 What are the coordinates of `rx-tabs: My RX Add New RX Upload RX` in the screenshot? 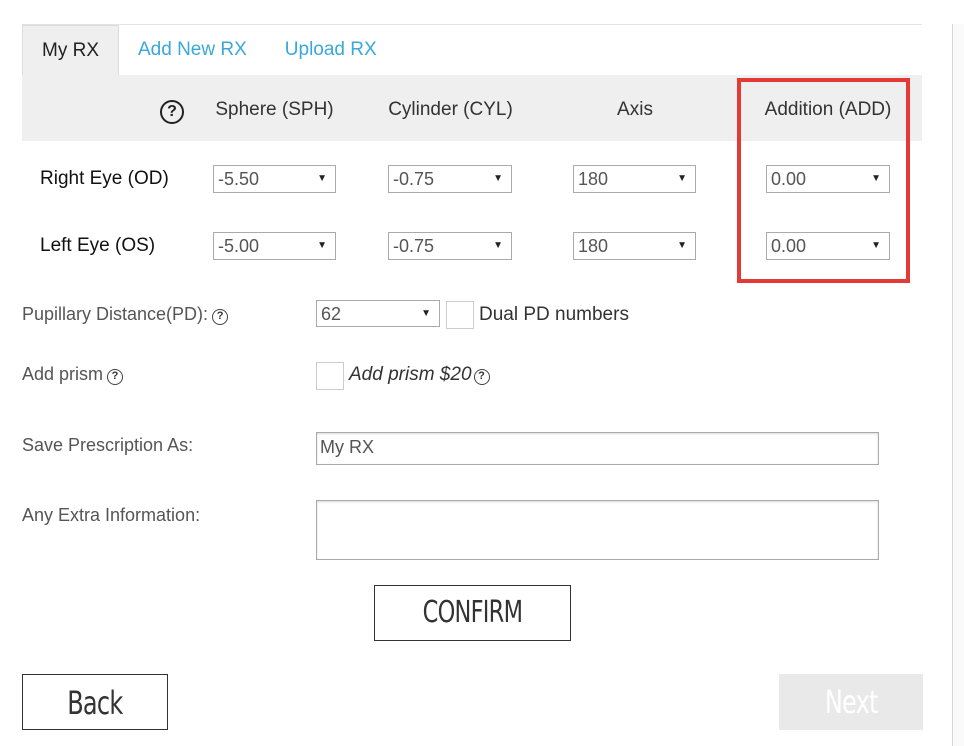 It's located at (209, 50).